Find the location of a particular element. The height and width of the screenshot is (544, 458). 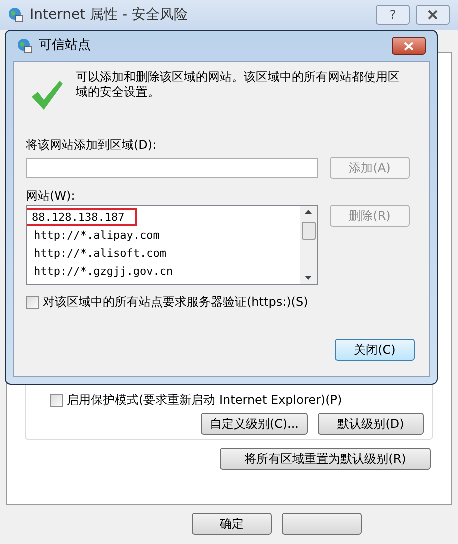

site-item: http://*.alisoft.com is located at coordinates (102, 253).